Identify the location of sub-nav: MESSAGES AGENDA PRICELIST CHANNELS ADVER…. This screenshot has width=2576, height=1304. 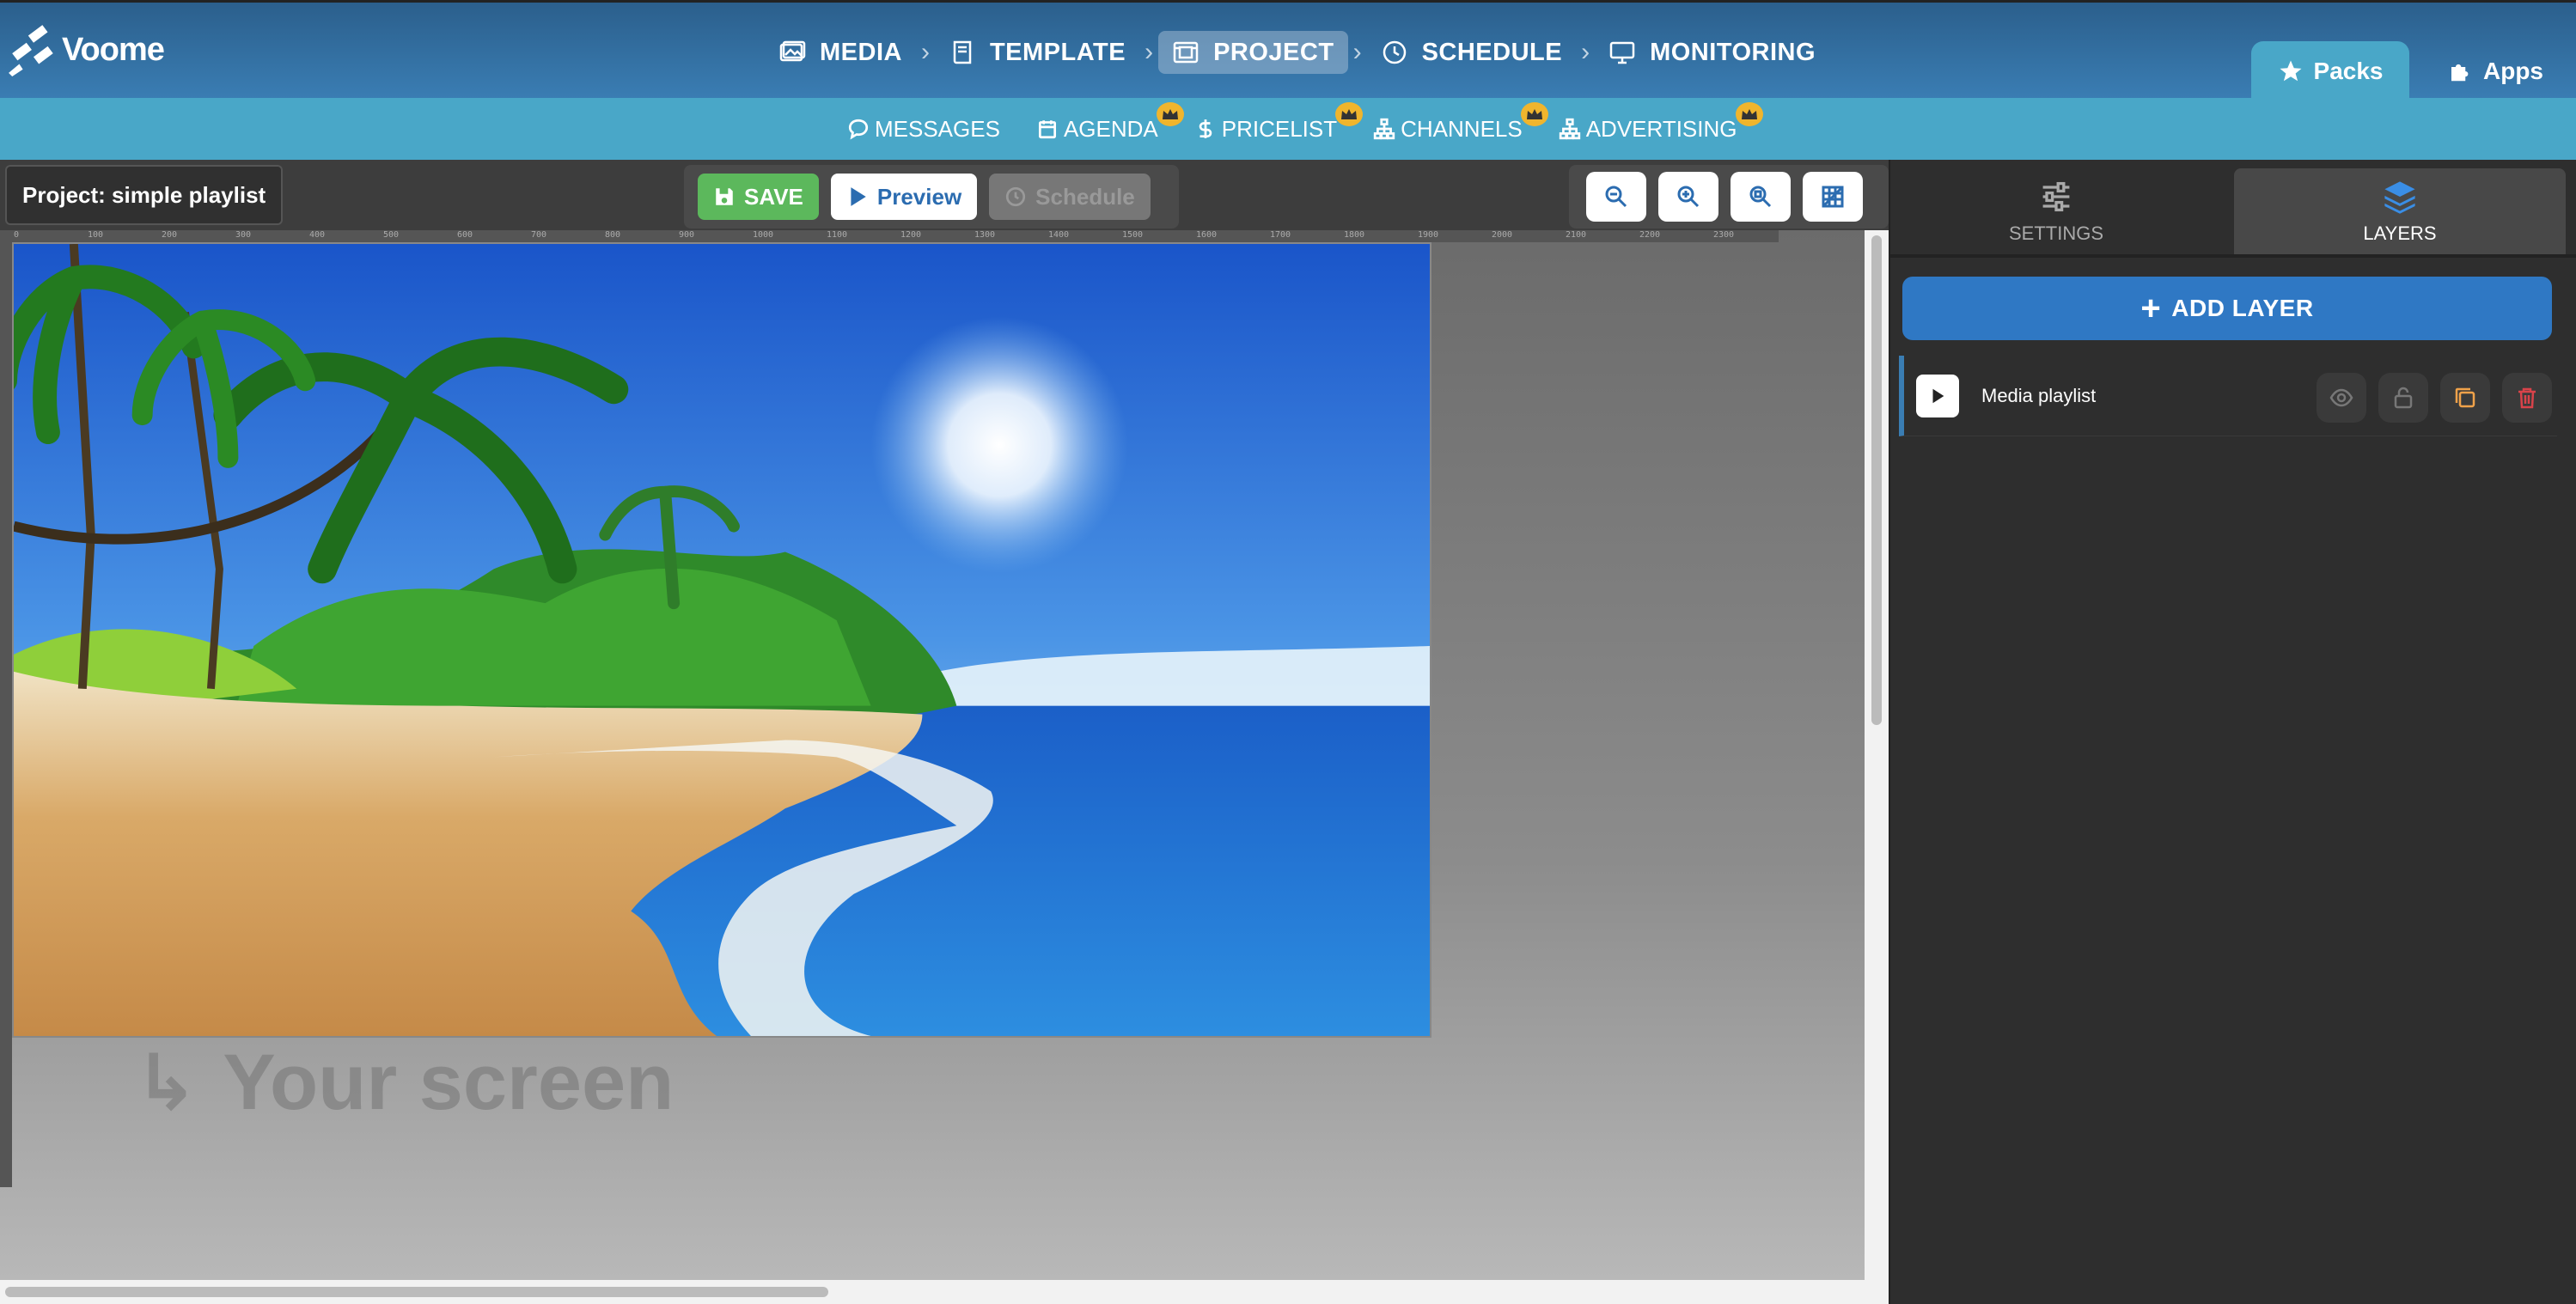
(1310, 125).